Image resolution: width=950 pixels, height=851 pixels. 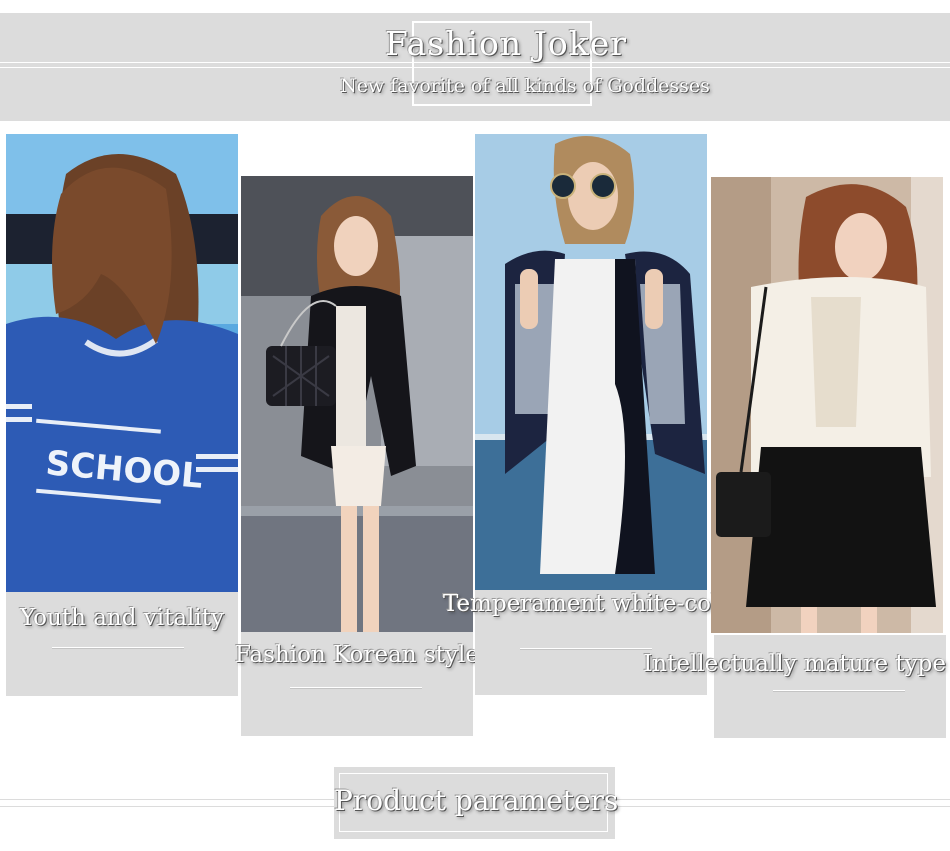 What do you see at coordinates (357, 404) in the screenshot?
I see `photo-korean-style` at bounding box center [357, 404].